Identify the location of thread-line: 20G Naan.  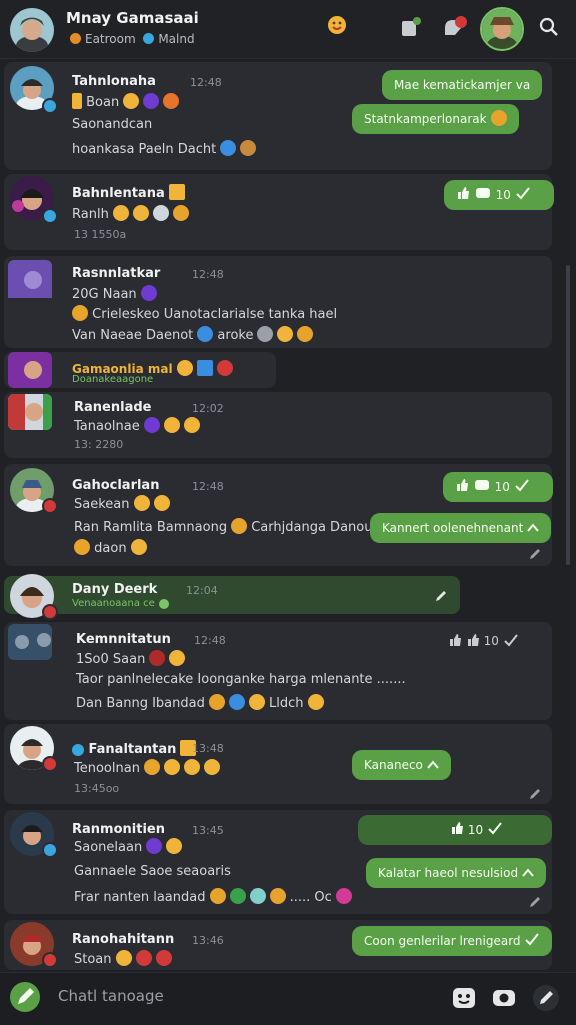
(114, 293).